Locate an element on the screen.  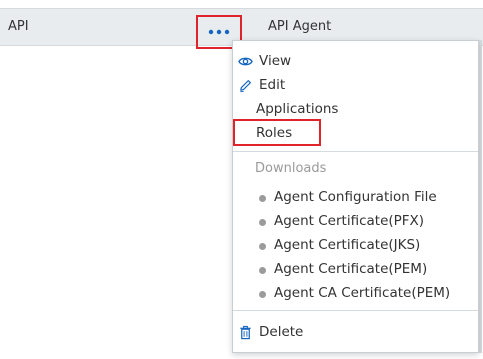
download-label: Agent Certificate(PEM) is located at coordinates (351, 269).